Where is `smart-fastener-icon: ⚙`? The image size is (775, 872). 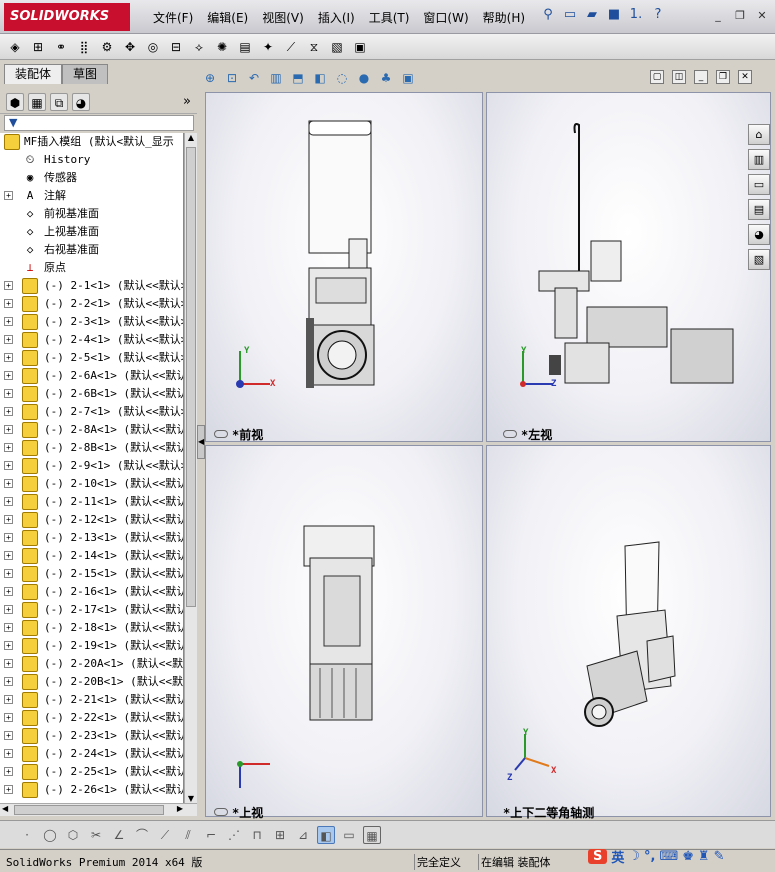
smart-fastener-icon: ⚙ is located at coordinates (107, 47).